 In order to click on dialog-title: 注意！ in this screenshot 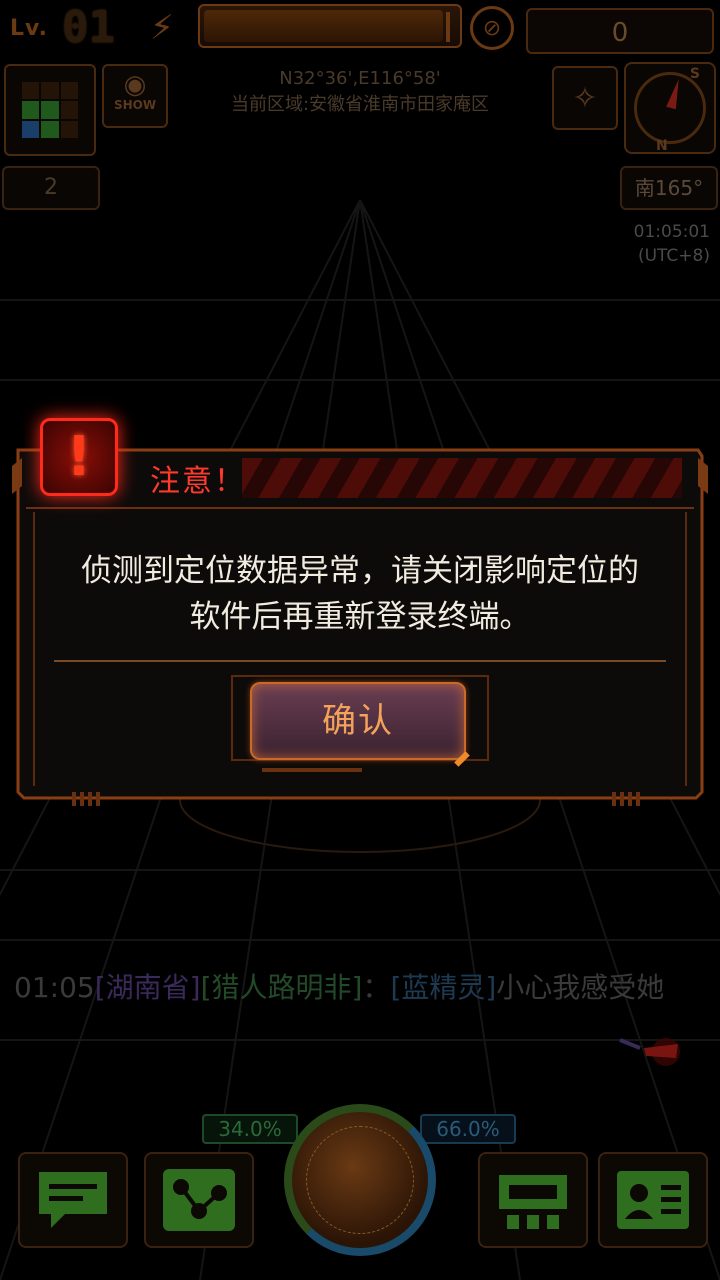, I will do `click(198, 481)`.